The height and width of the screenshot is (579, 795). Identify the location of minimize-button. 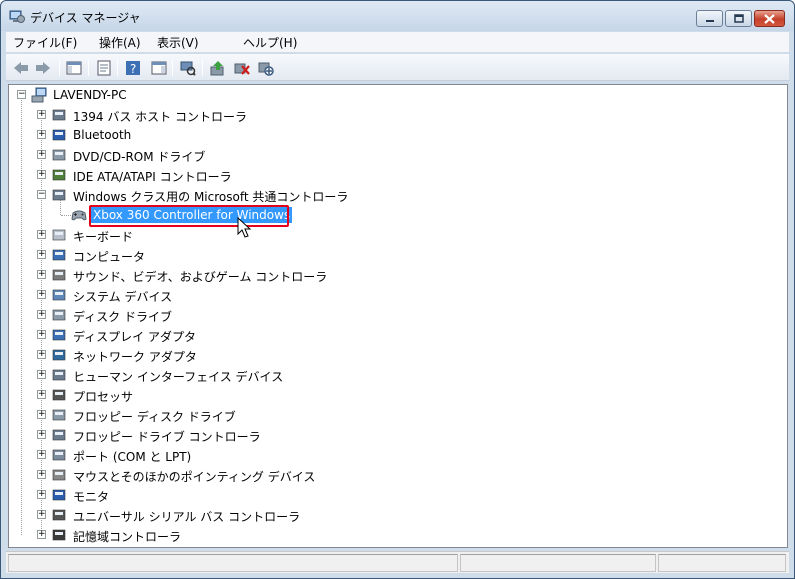
(709, 18).